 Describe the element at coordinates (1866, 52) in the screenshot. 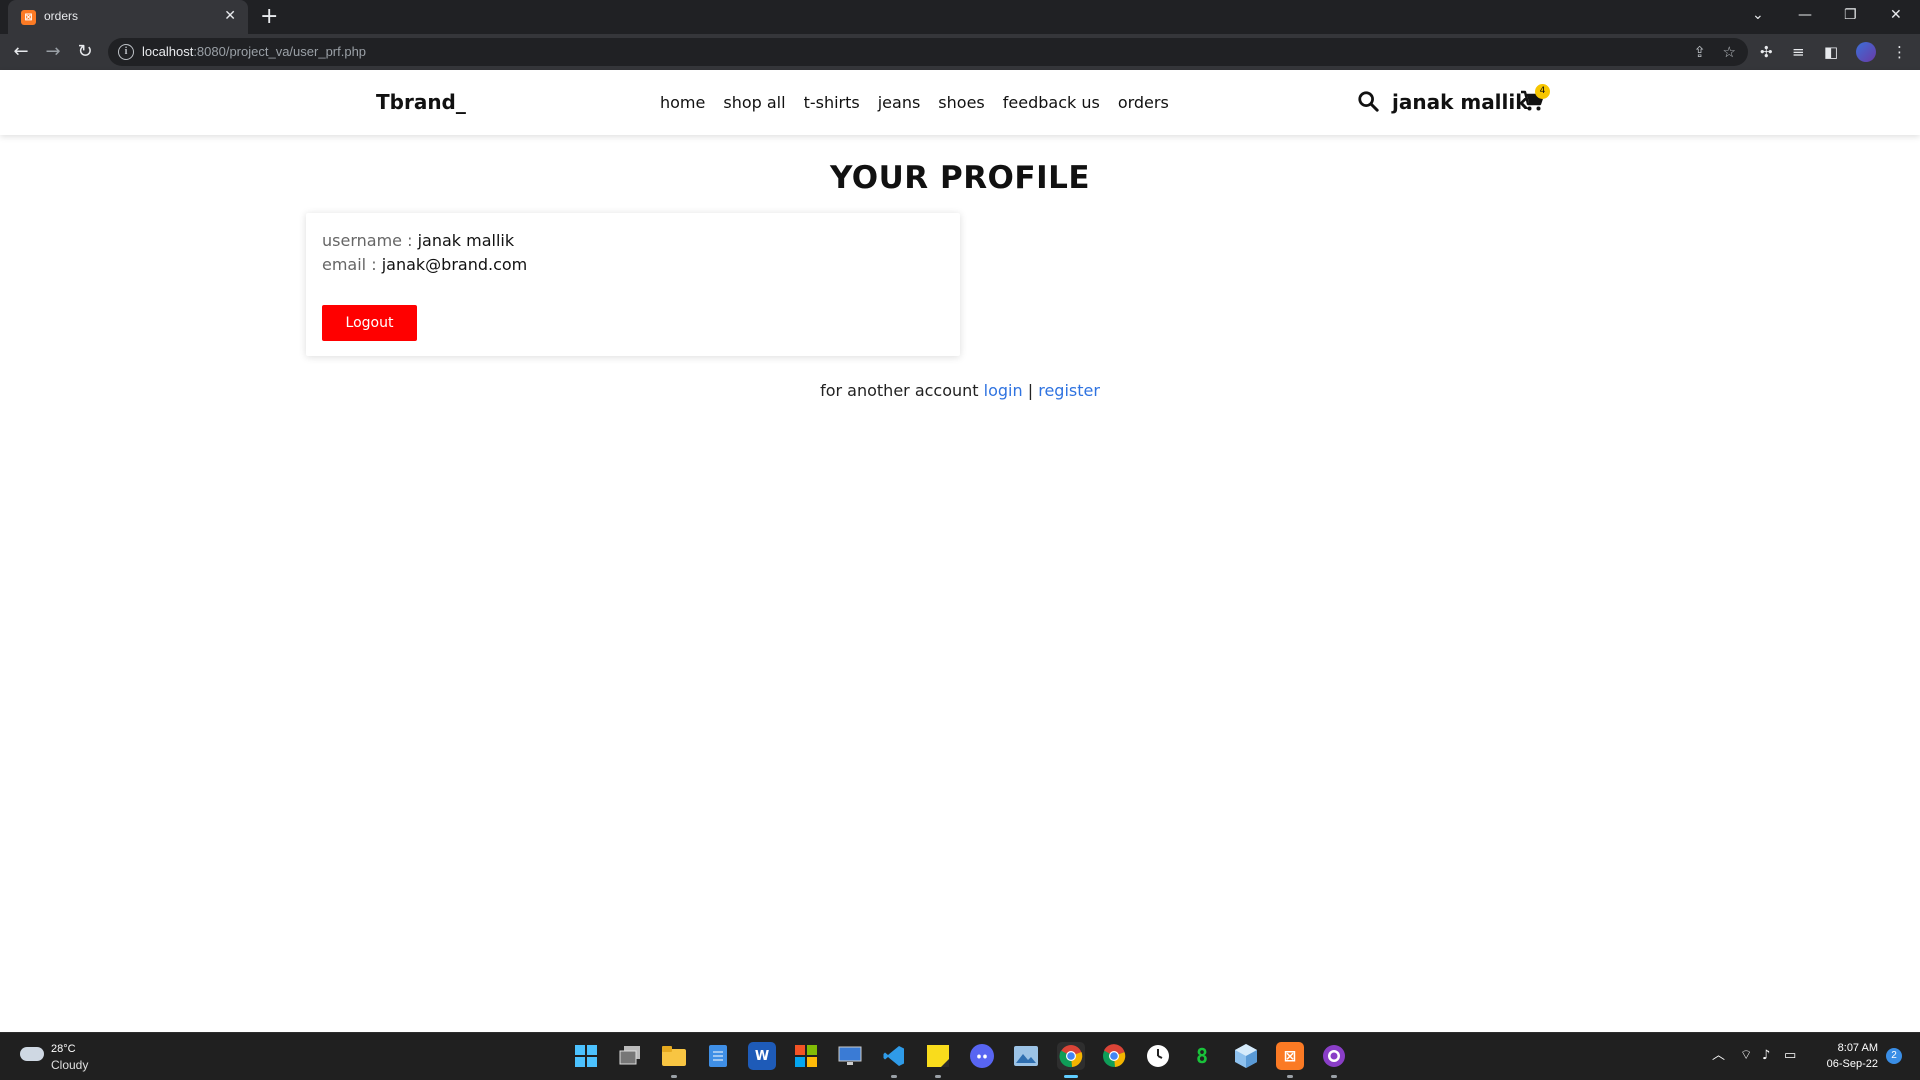

I see `browser-profile-avatar` at that location.